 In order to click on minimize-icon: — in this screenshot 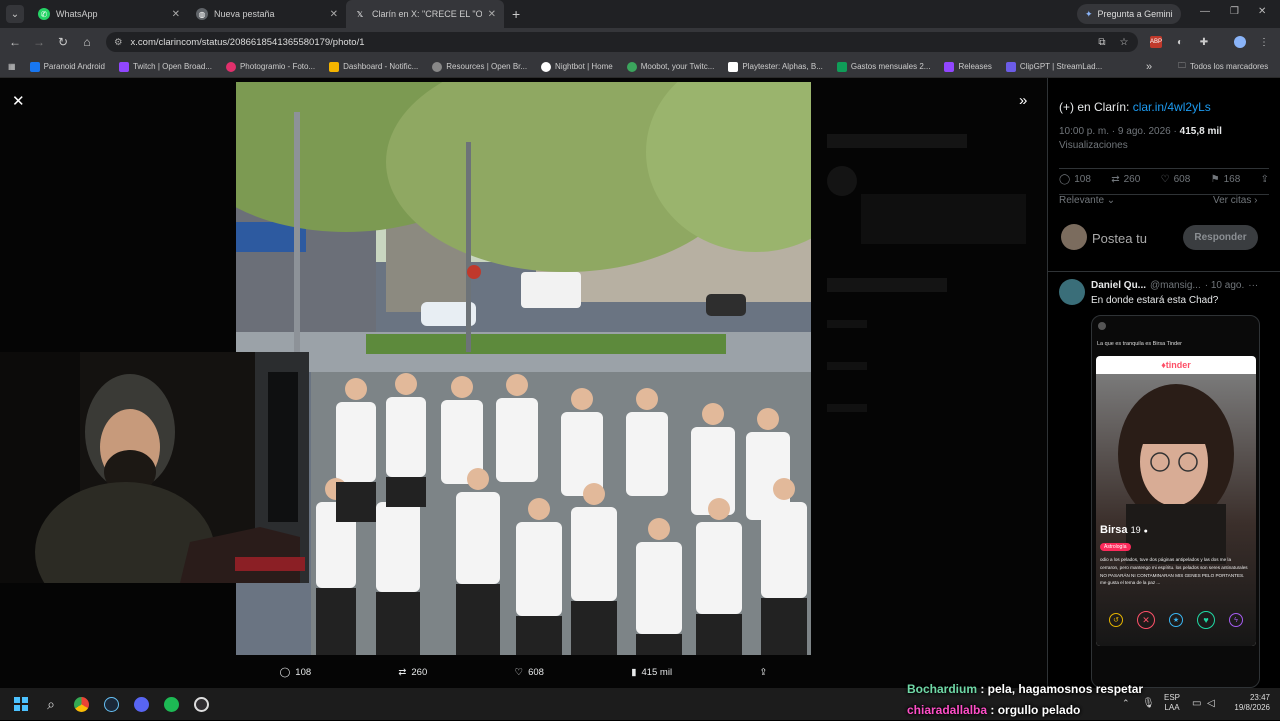, I will do `click(1205, 11)`.